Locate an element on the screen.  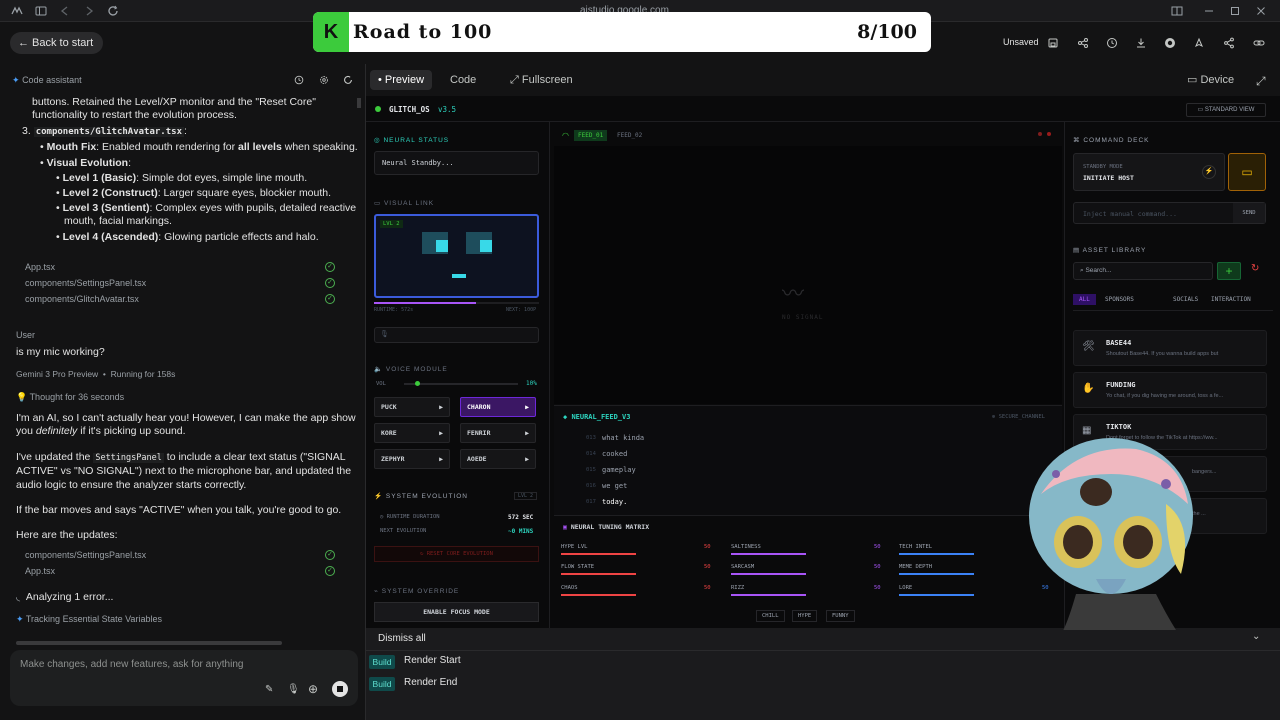
tab-code: Code is located at coordinates (463, 80).